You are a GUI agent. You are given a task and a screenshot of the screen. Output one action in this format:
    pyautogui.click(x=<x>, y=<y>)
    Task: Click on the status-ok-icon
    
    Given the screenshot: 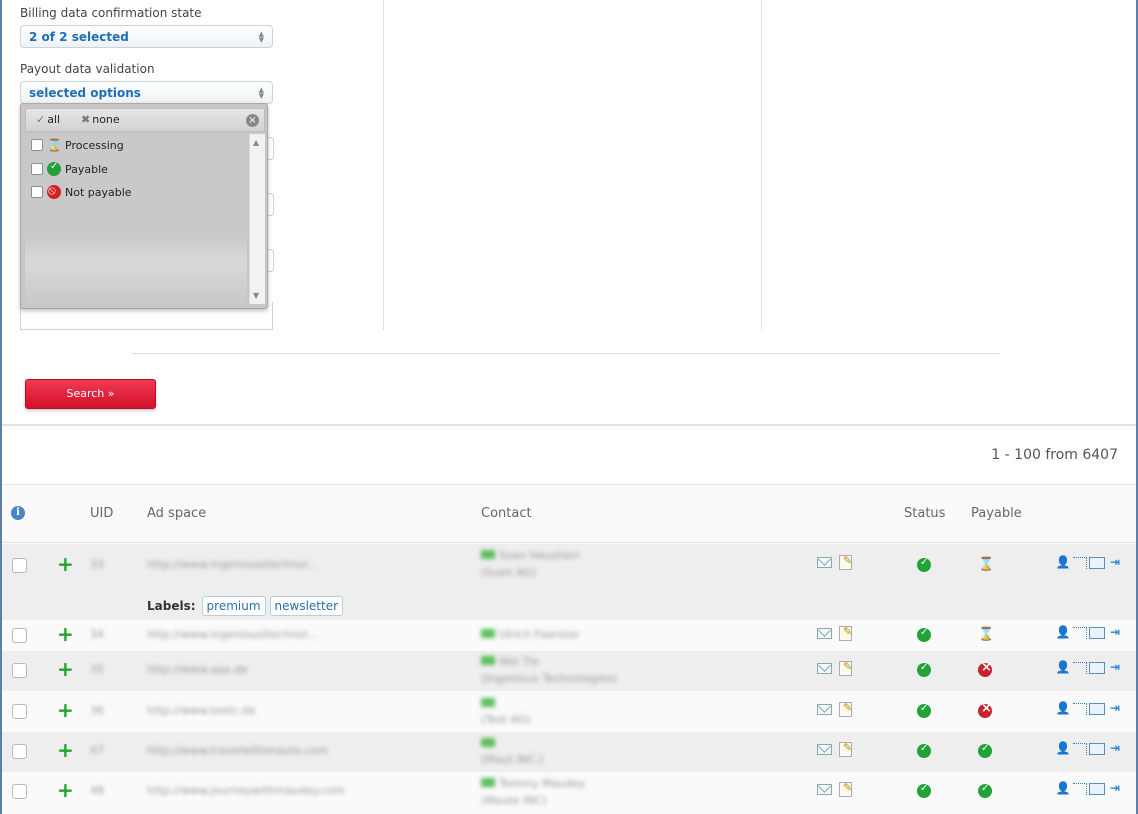 What is the action you would take?
    pyautogui.click(x=924, y=750)
    